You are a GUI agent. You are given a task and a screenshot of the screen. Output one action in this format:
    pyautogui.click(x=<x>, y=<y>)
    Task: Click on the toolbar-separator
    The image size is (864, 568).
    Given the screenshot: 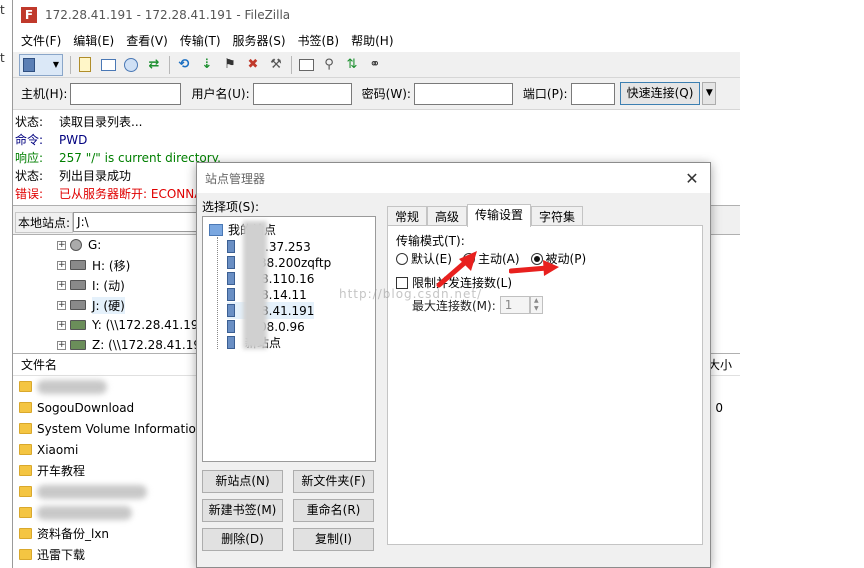 What is the action you would take?
    pyautogui.click(x=291, y=64)
    